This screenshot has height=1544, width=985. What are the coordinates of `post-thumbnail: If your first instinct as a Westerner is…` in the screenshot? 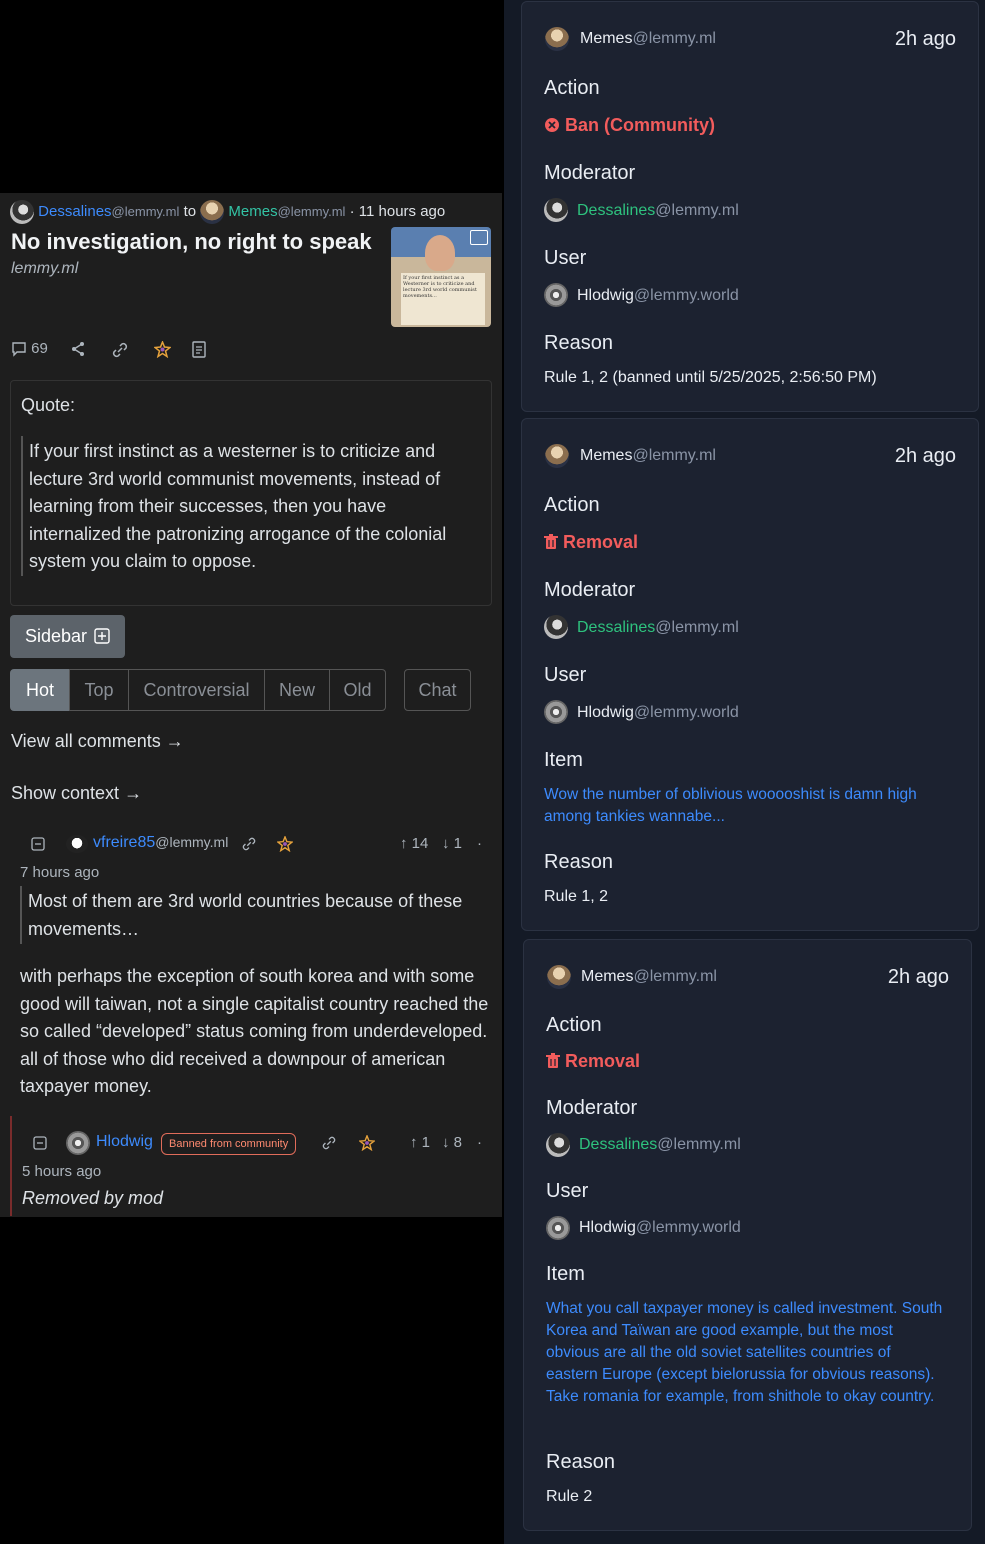 It's located at (441, 277).